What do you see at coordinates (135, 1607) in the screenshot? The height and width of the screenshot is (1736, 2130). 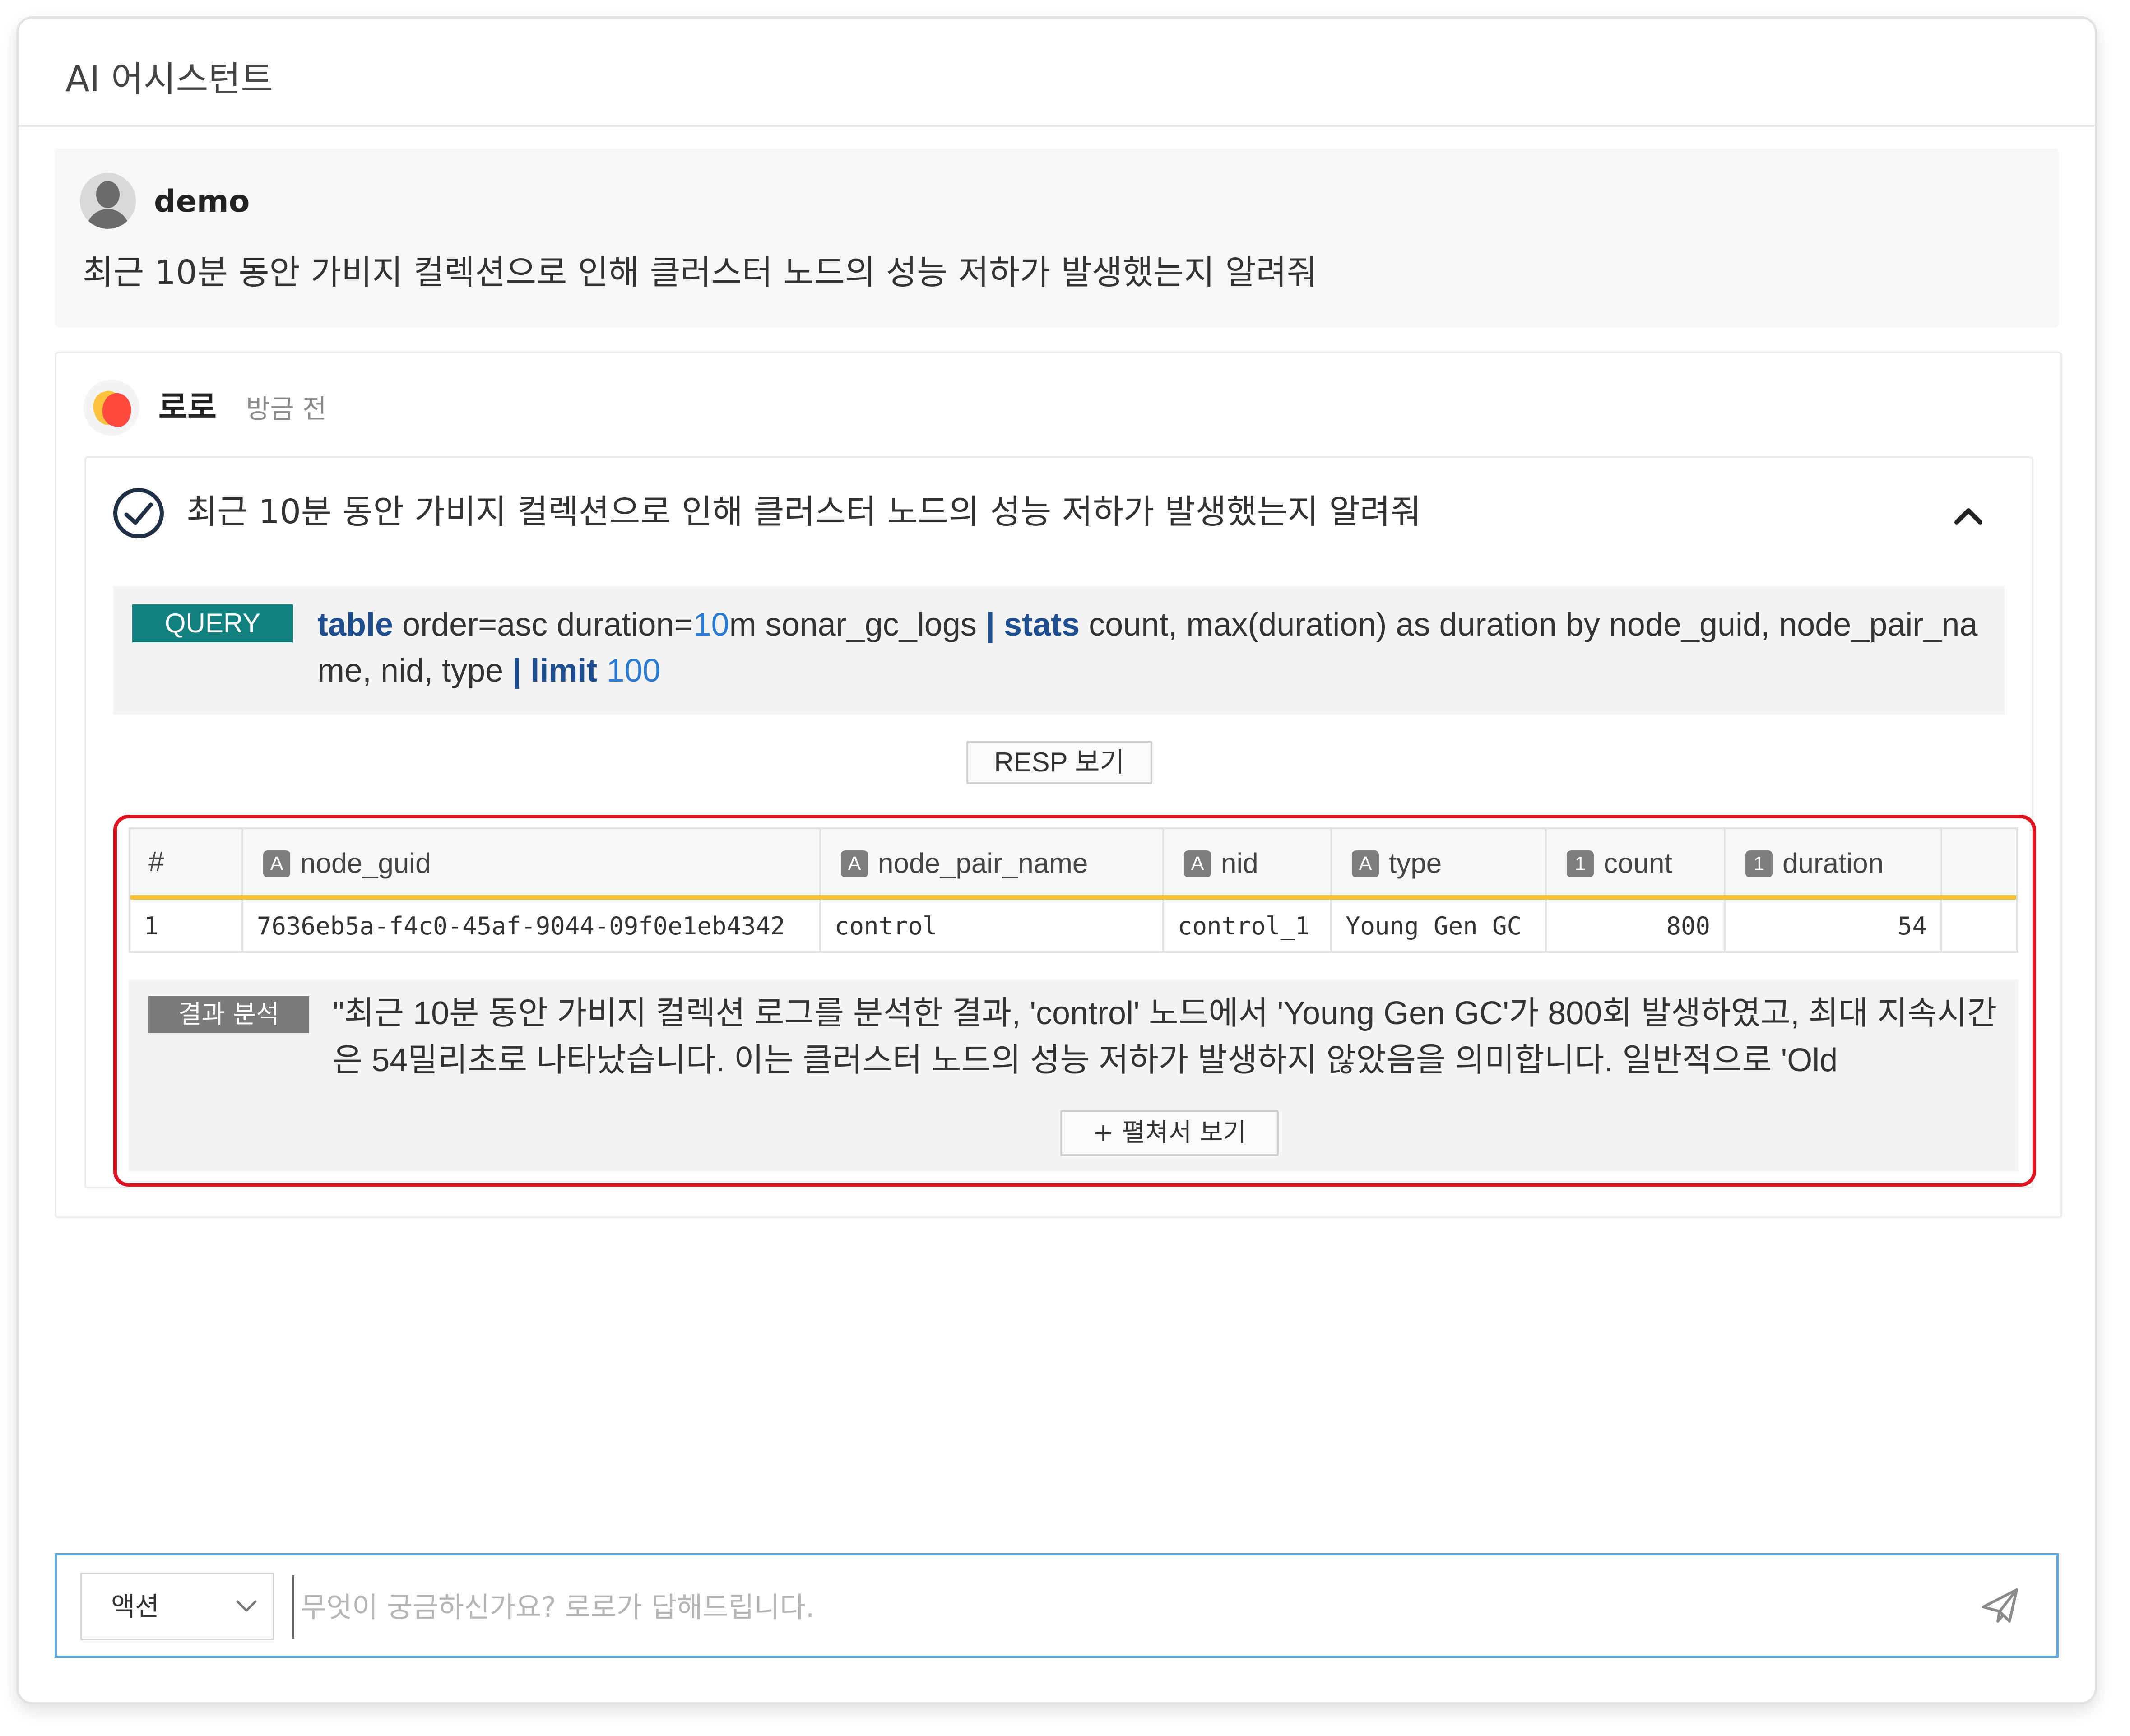 I see `action-select-value: 액션` at bounding box center [135, 1607].